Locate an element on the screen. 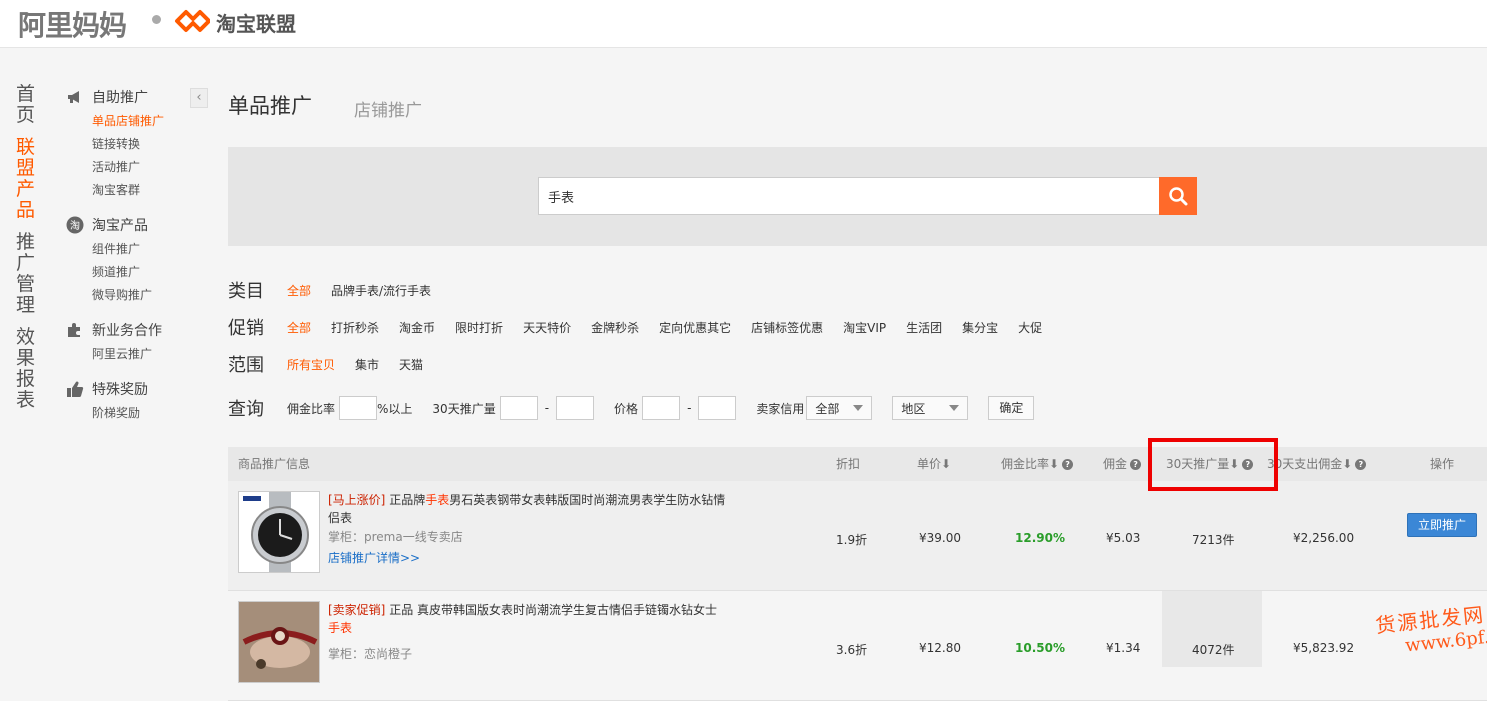 This screenshot has height=701, width=1487. commission-rate-suffix: %以上 is located at coordinates (395, 408).